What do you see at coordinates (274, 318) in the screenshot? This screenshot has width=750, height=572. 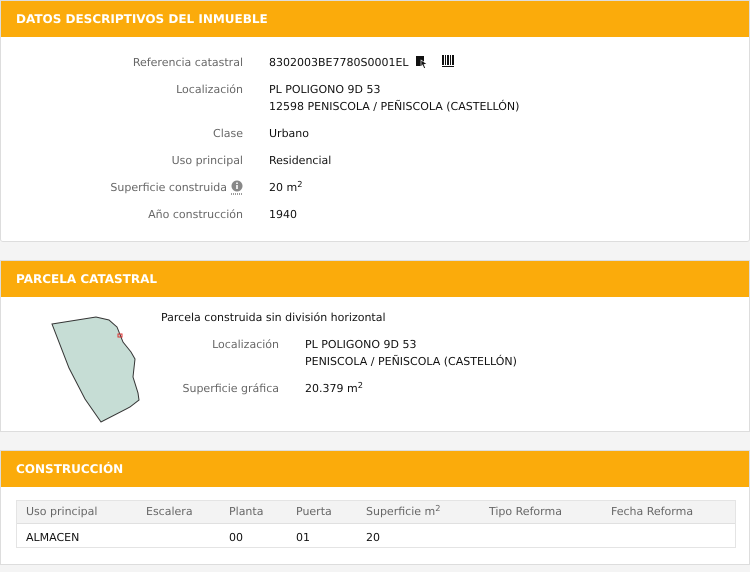 I see `parcel-description: Parcela construida sin división horizontal` at bounding box center [274, 318].